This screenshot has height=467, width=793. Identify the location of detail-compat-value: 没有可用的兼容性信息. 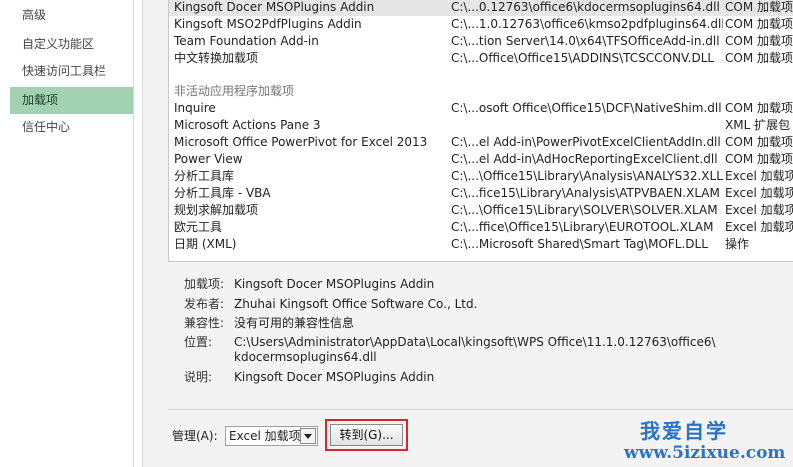
(294, 323).